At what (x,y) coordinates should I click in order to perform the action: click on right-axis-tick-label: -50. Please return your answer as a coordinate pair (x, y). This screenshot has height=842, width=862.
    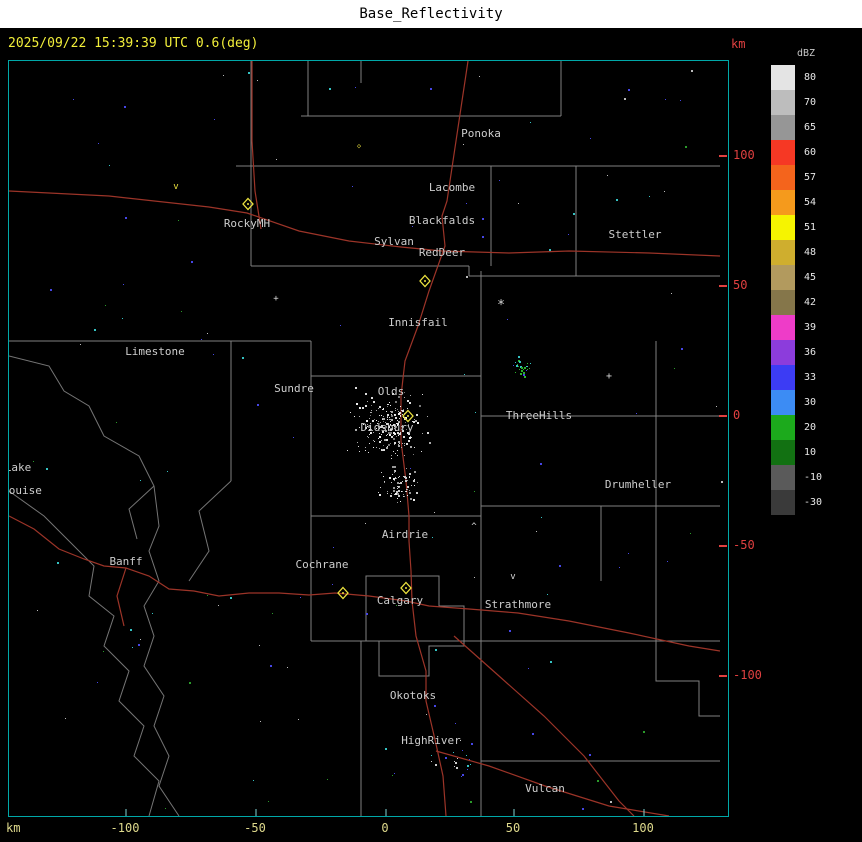
    Looking at the image, I should click on (744, 545).